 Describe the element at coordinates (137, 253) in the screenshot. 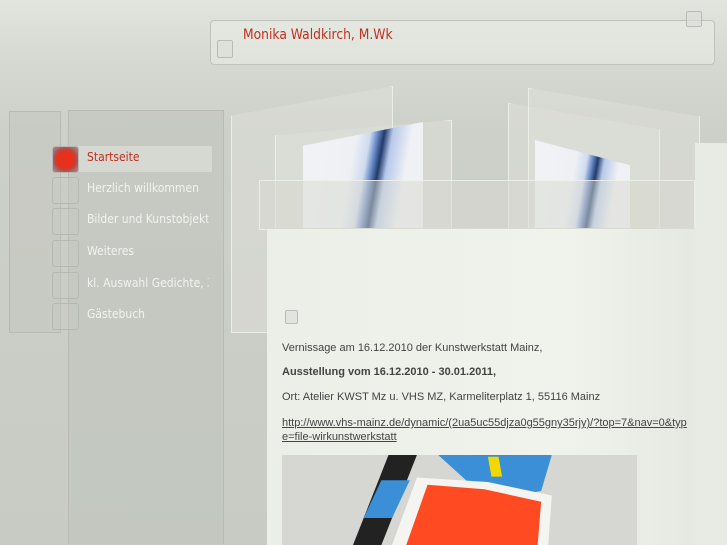

I see `nav-item-weiteres: Weiteres` at that location.